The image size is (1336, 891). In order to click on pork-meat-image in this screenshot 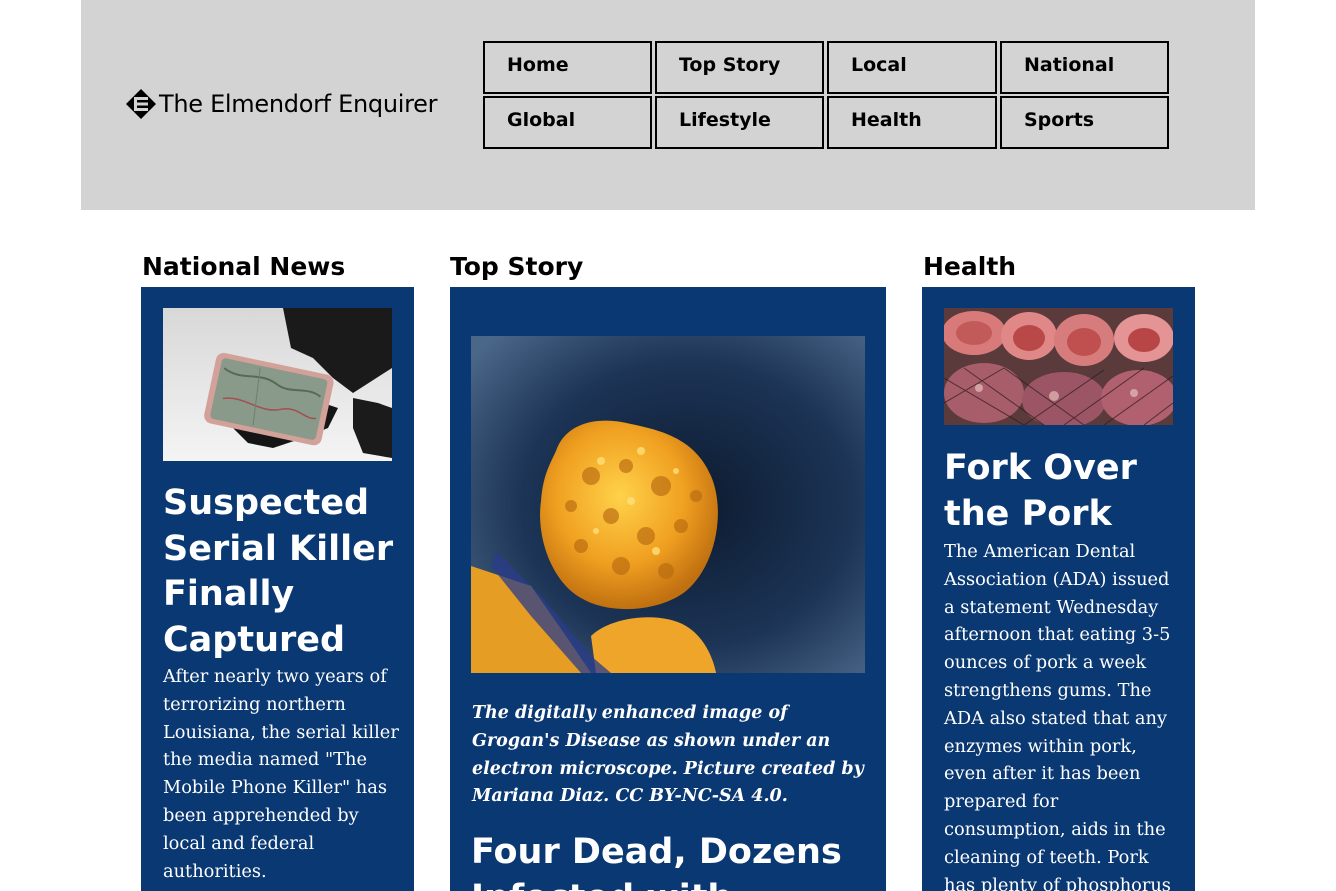, I will do `click(1058, 366)`.